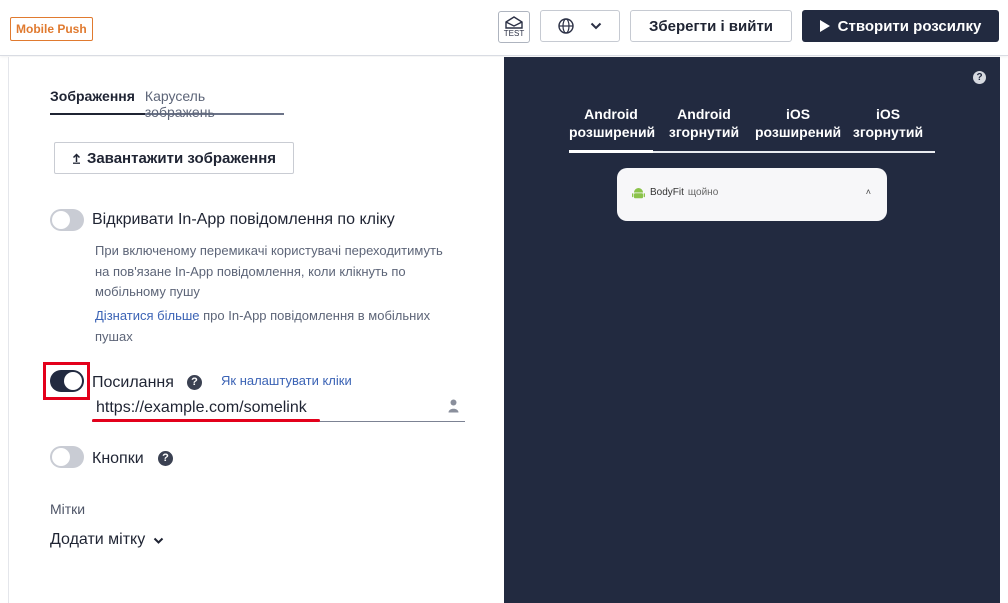  I want to click on test-button: TEST, so click(514, 27).